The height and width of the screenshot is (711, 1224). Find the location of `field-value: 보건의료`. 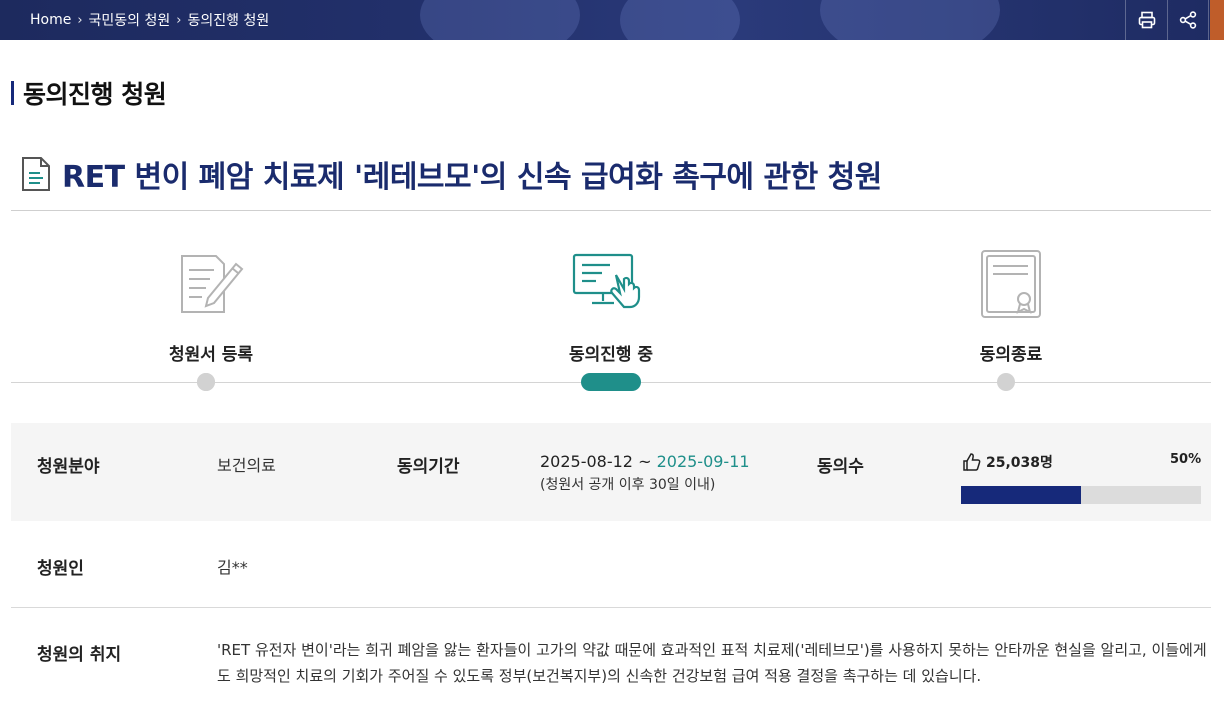

field-value: 보건의료 is located at coordinates (246, 465).